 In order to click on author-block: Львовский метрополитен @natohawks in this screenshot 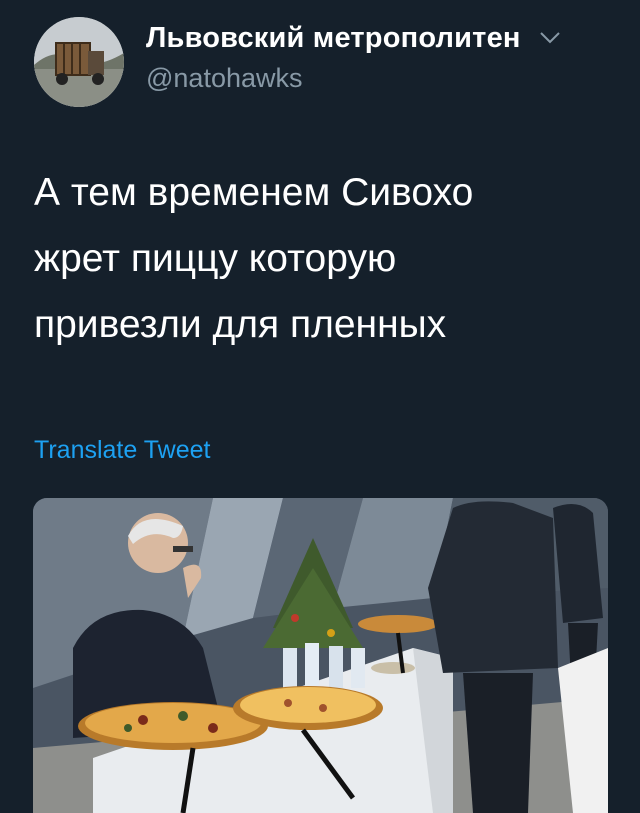, I will do `click(353, 58)`.